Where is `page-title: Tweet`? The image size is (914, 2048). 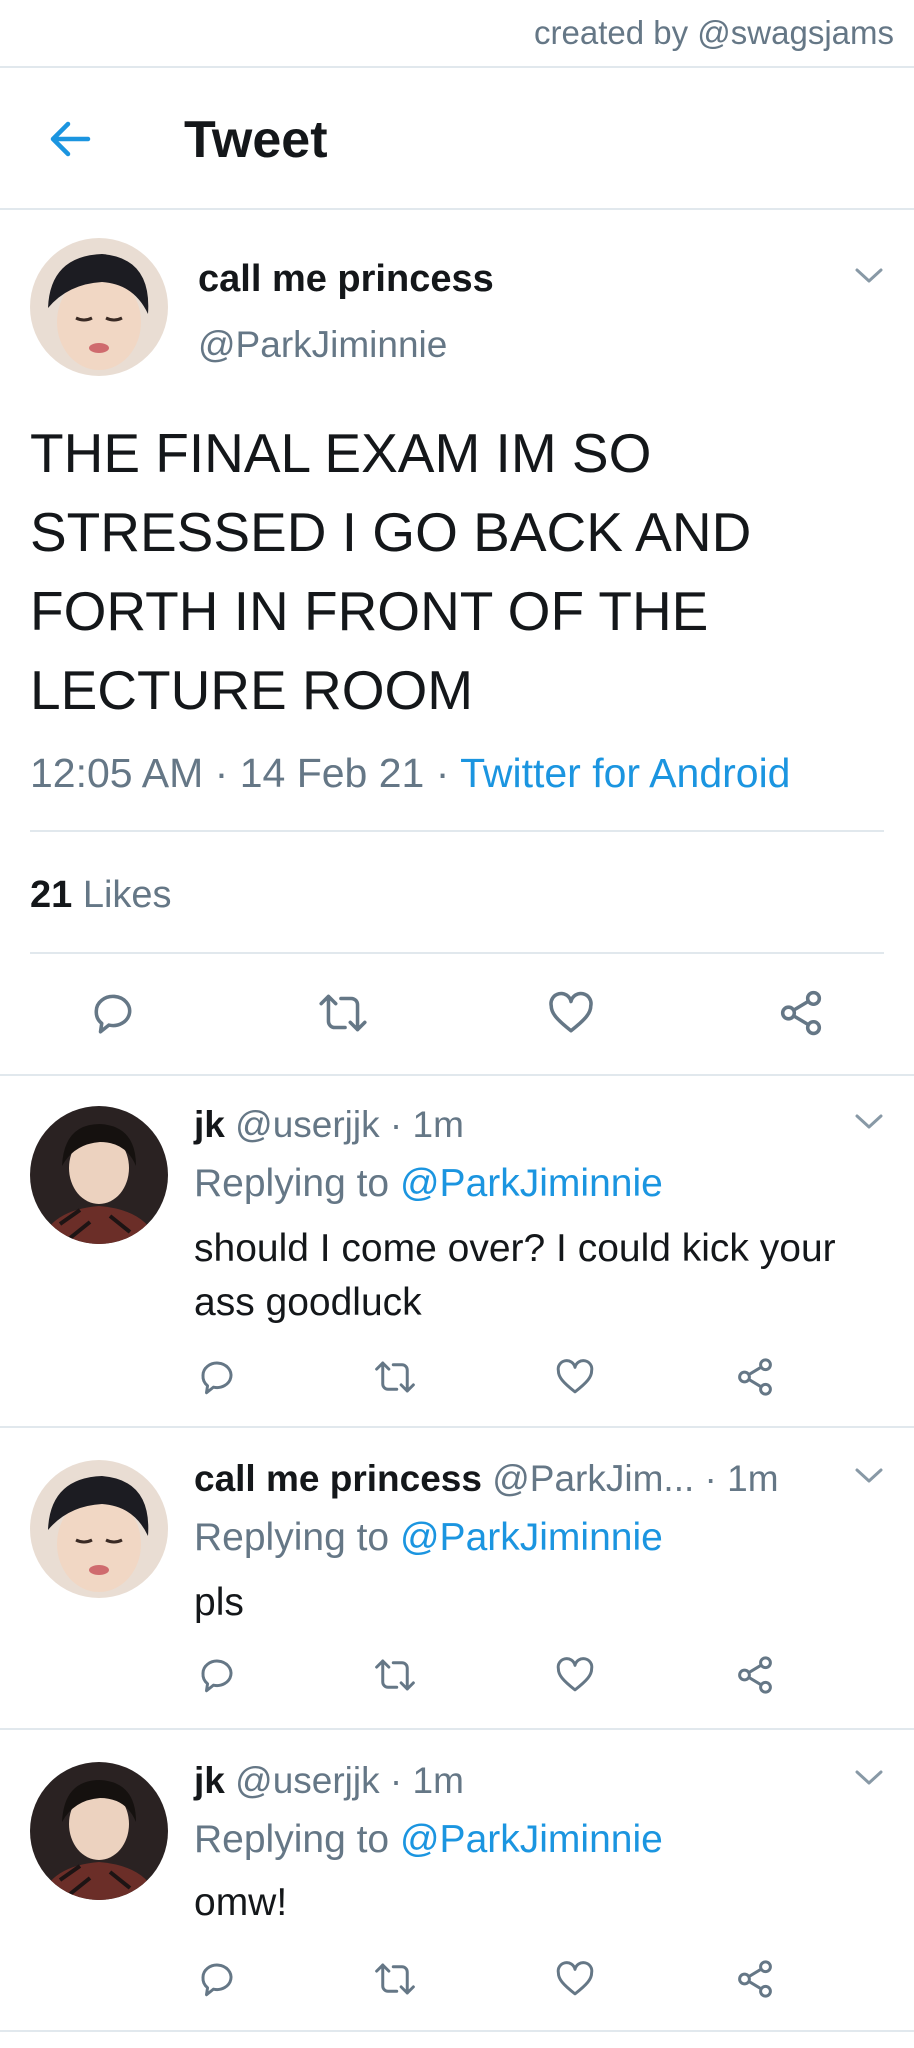
page-title: Tweet is located at coordinates (256, 140).